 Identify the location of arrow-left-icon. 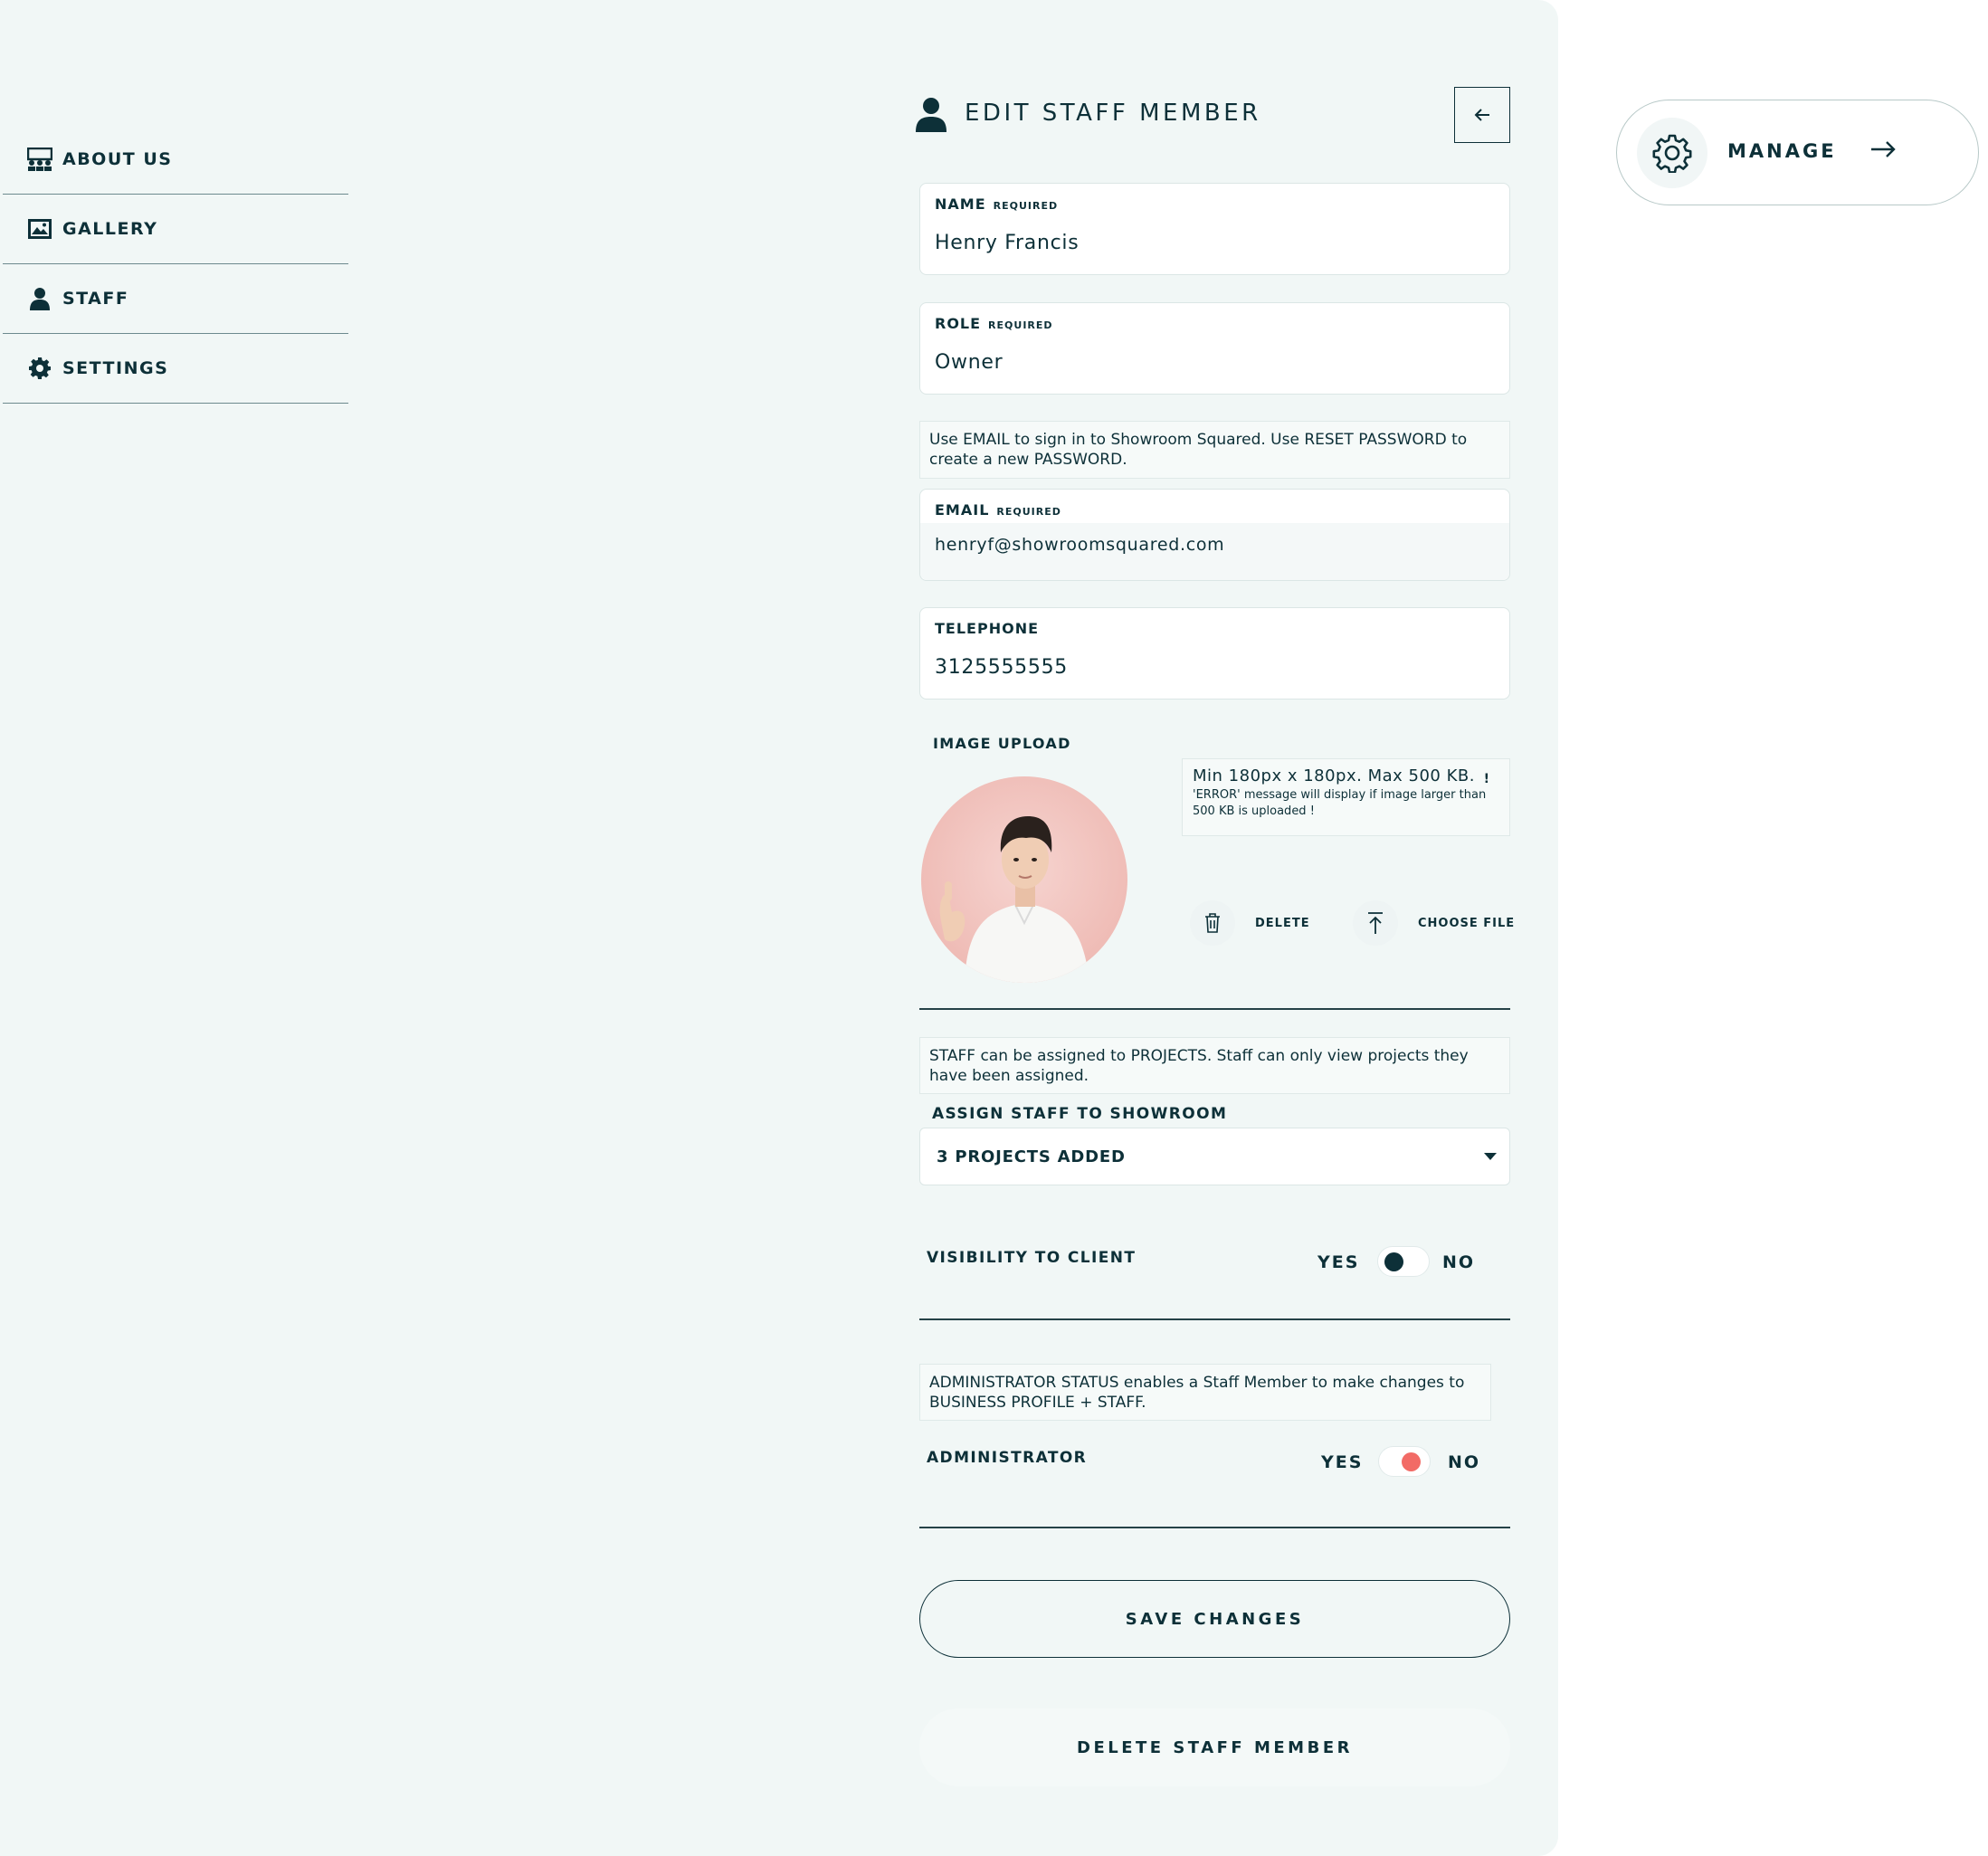
(1481, 115).